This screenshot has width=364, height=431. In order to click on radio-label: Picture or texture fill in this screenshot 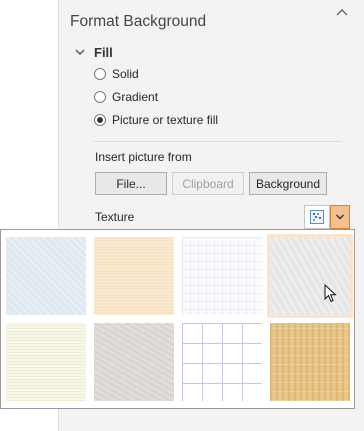, I will do `click(165, 120)`.